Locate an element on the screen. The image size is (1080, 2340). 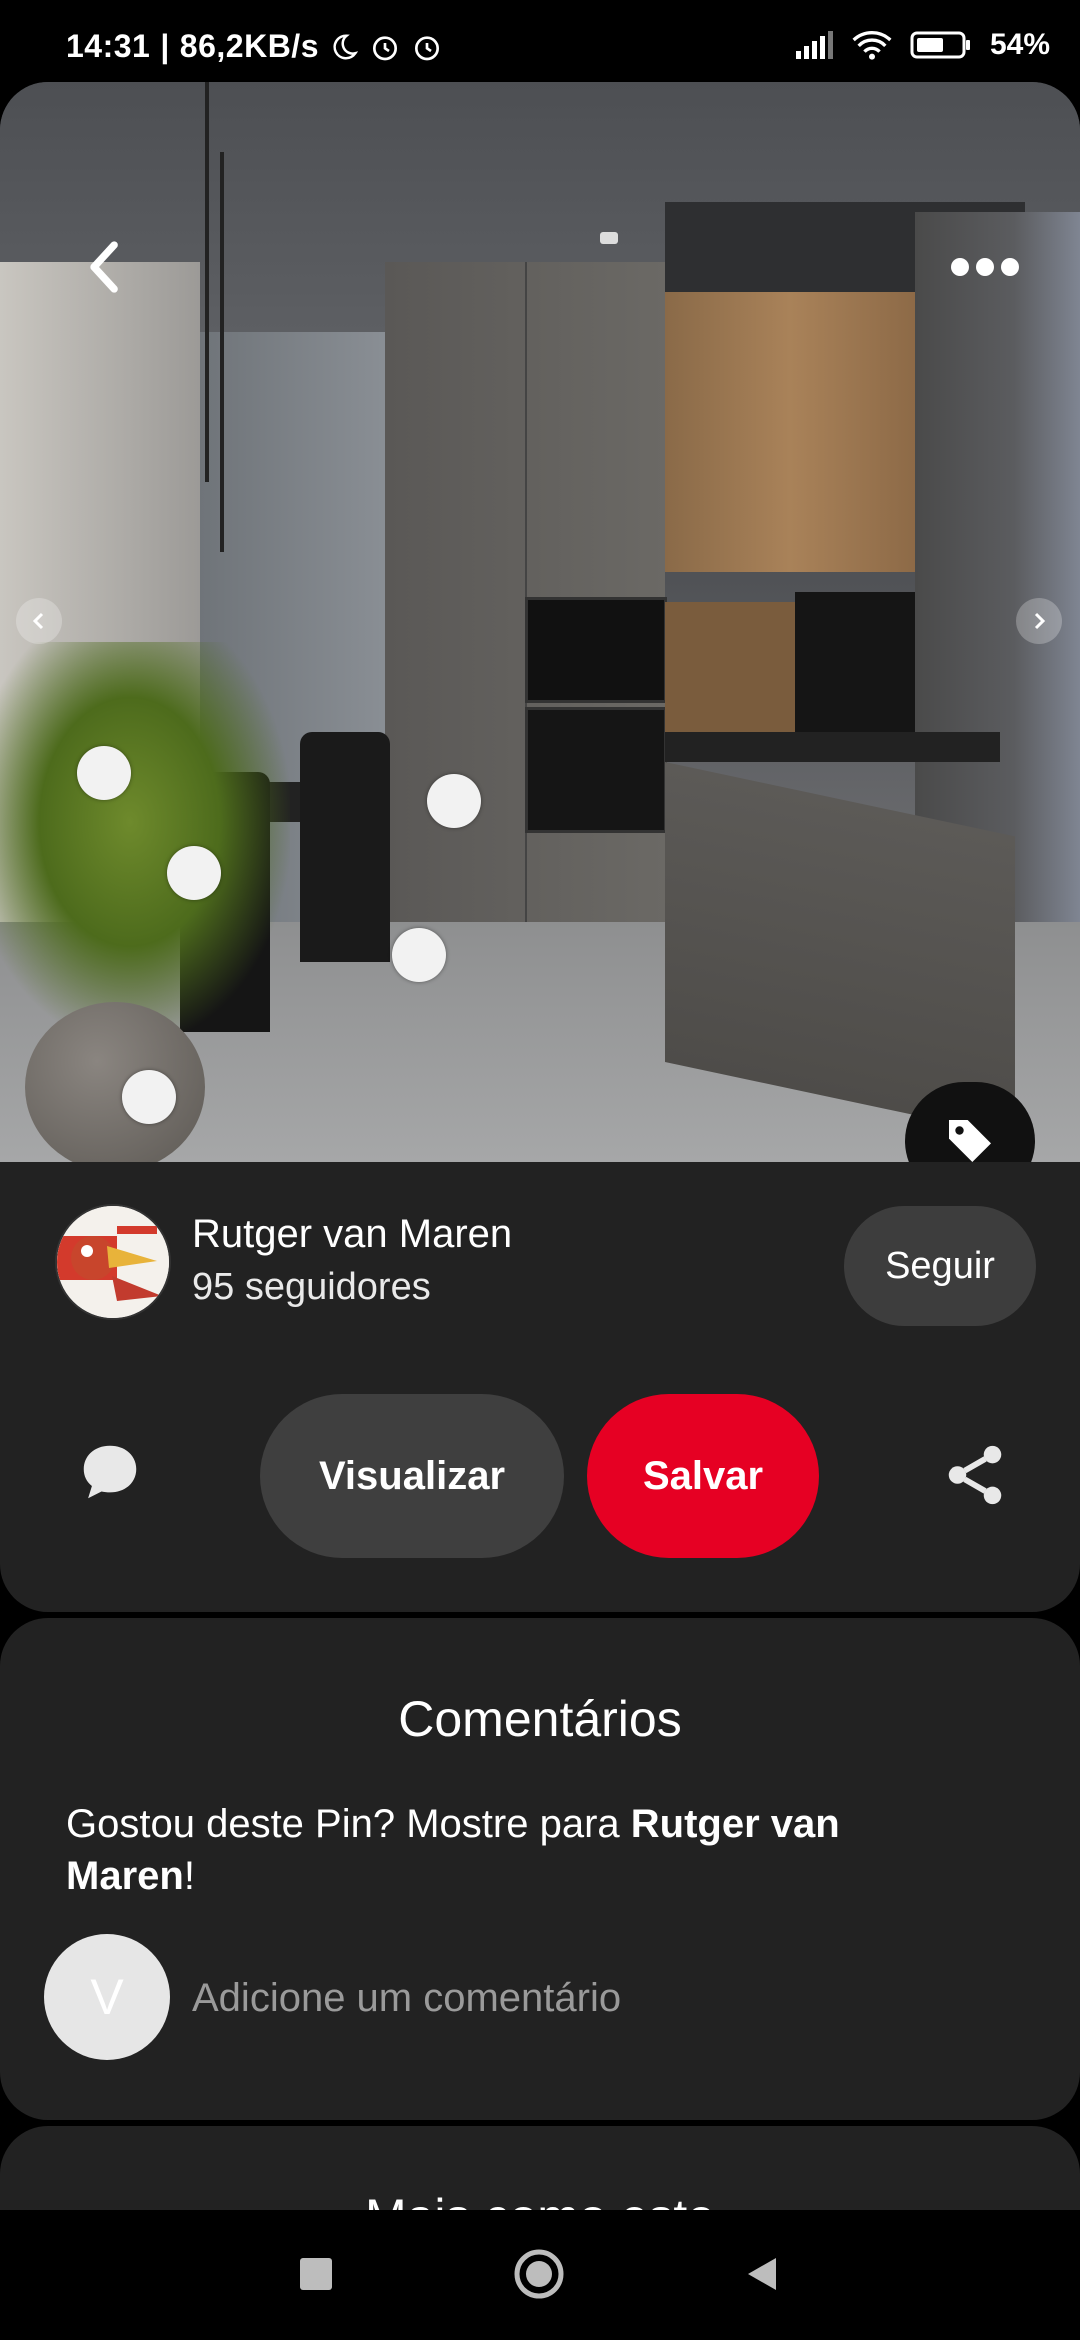
chevron-right-icon is located at coordinates (1040, 621).